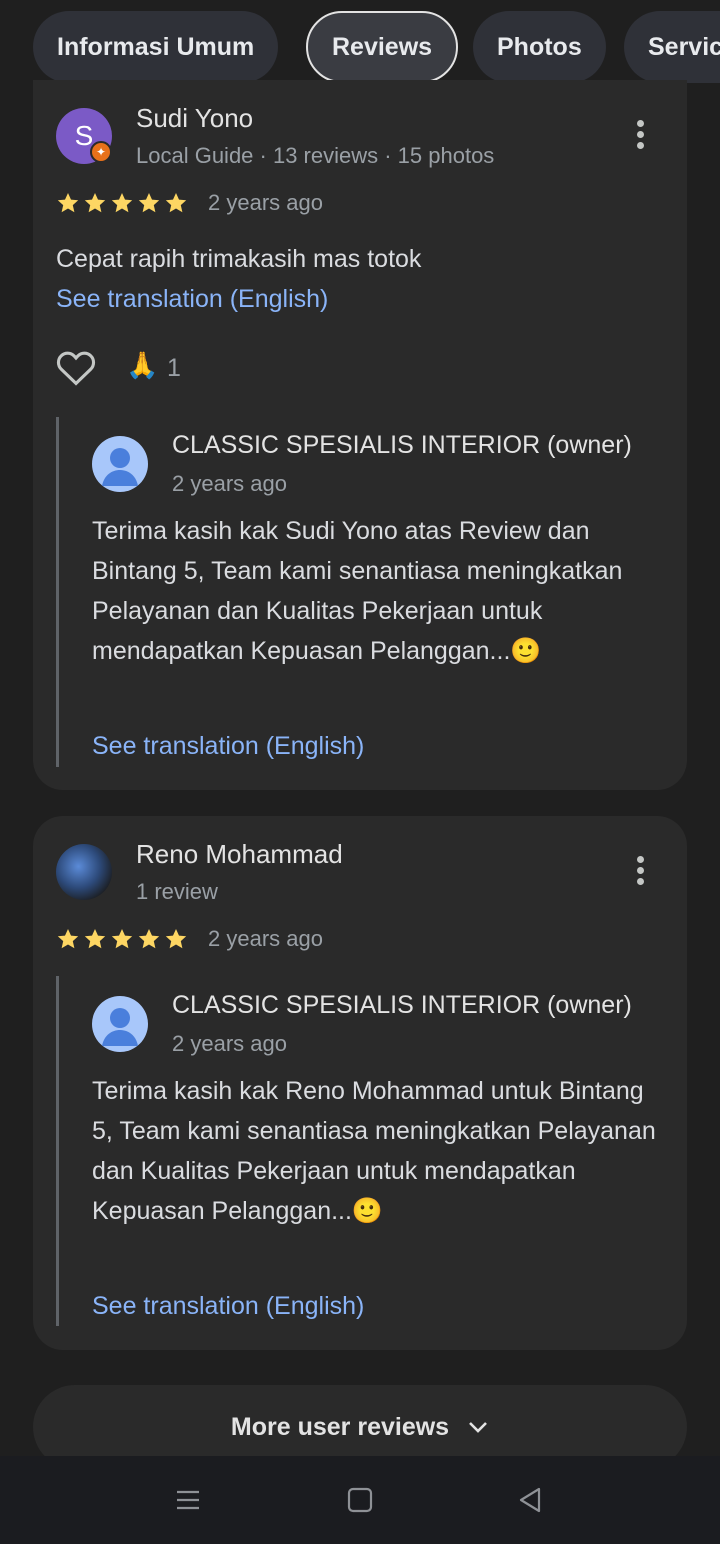  I want to click on local-guide-badge-icon: ✦, so click(101, 152).